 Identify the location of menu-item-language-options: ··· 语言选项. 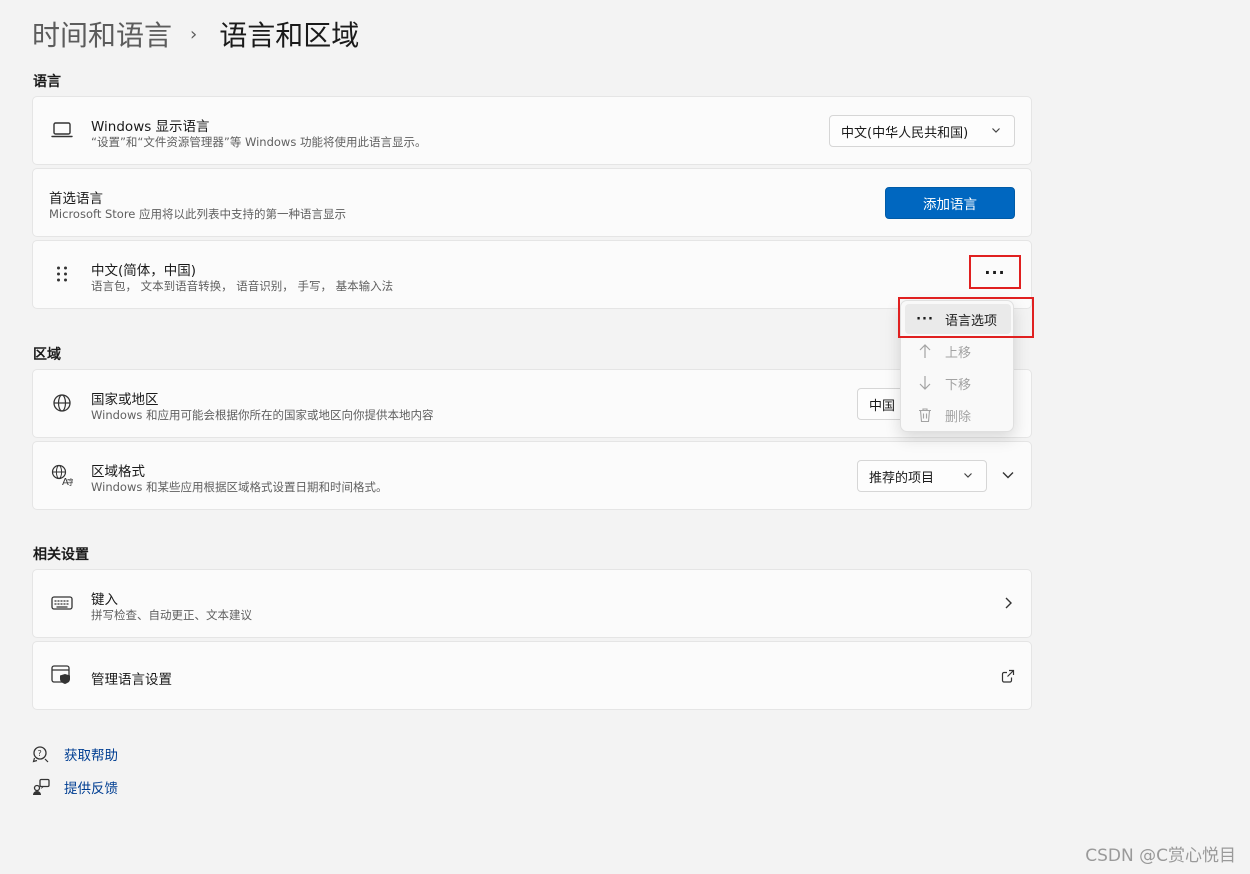
(958, 319).